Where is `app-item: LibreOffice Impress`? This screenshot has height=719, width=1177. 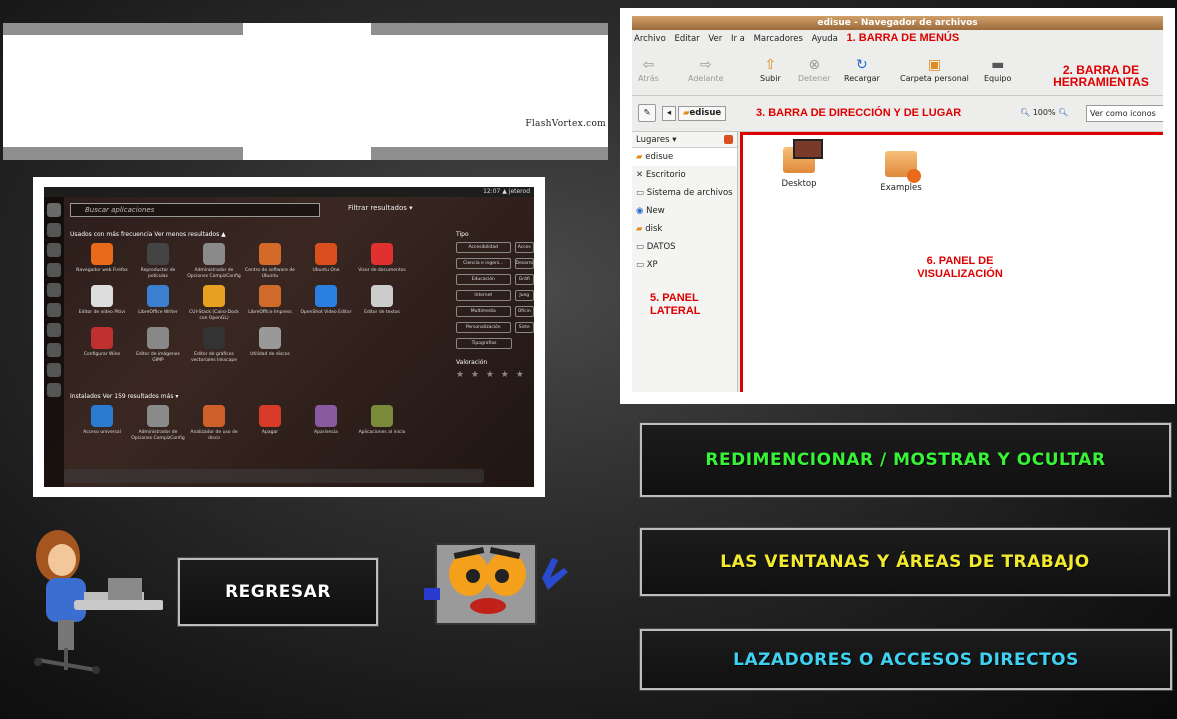 app-item: LibreOffice Impress is located at coordinates (270, 303).